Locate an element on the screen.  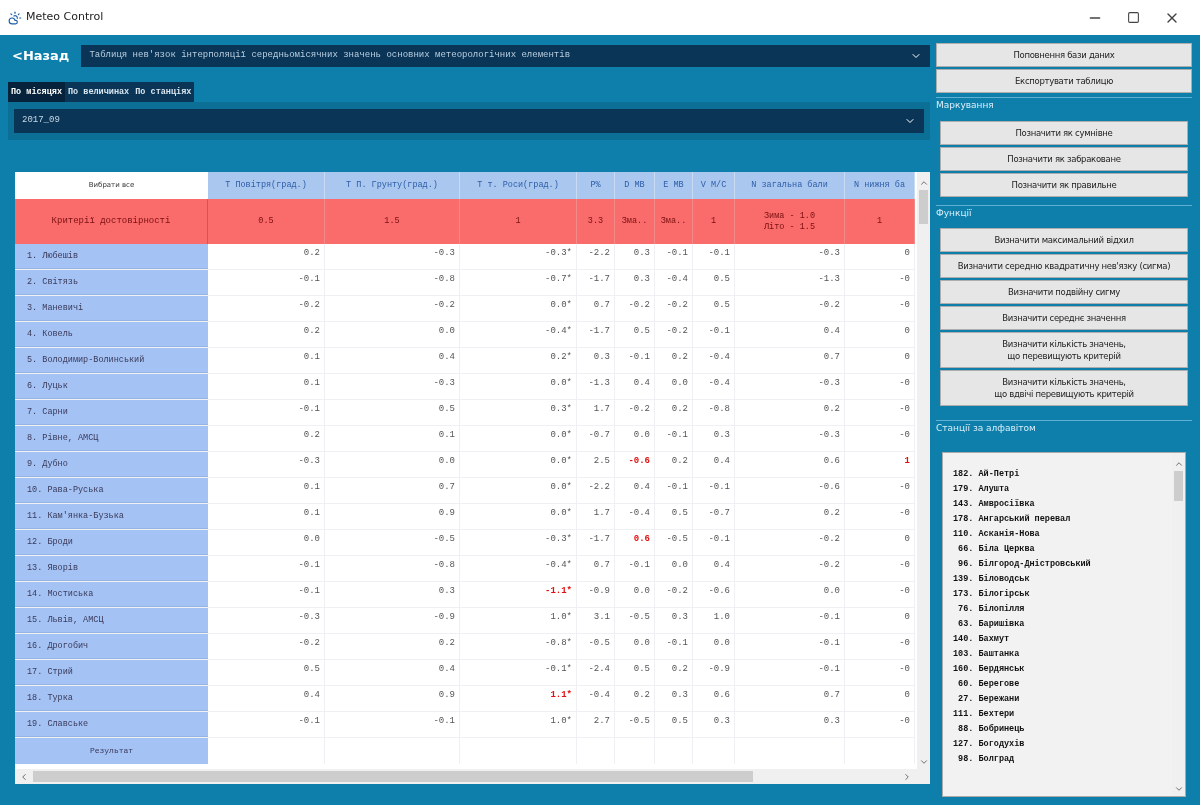
station-list is located at coordinates (1064, 624).